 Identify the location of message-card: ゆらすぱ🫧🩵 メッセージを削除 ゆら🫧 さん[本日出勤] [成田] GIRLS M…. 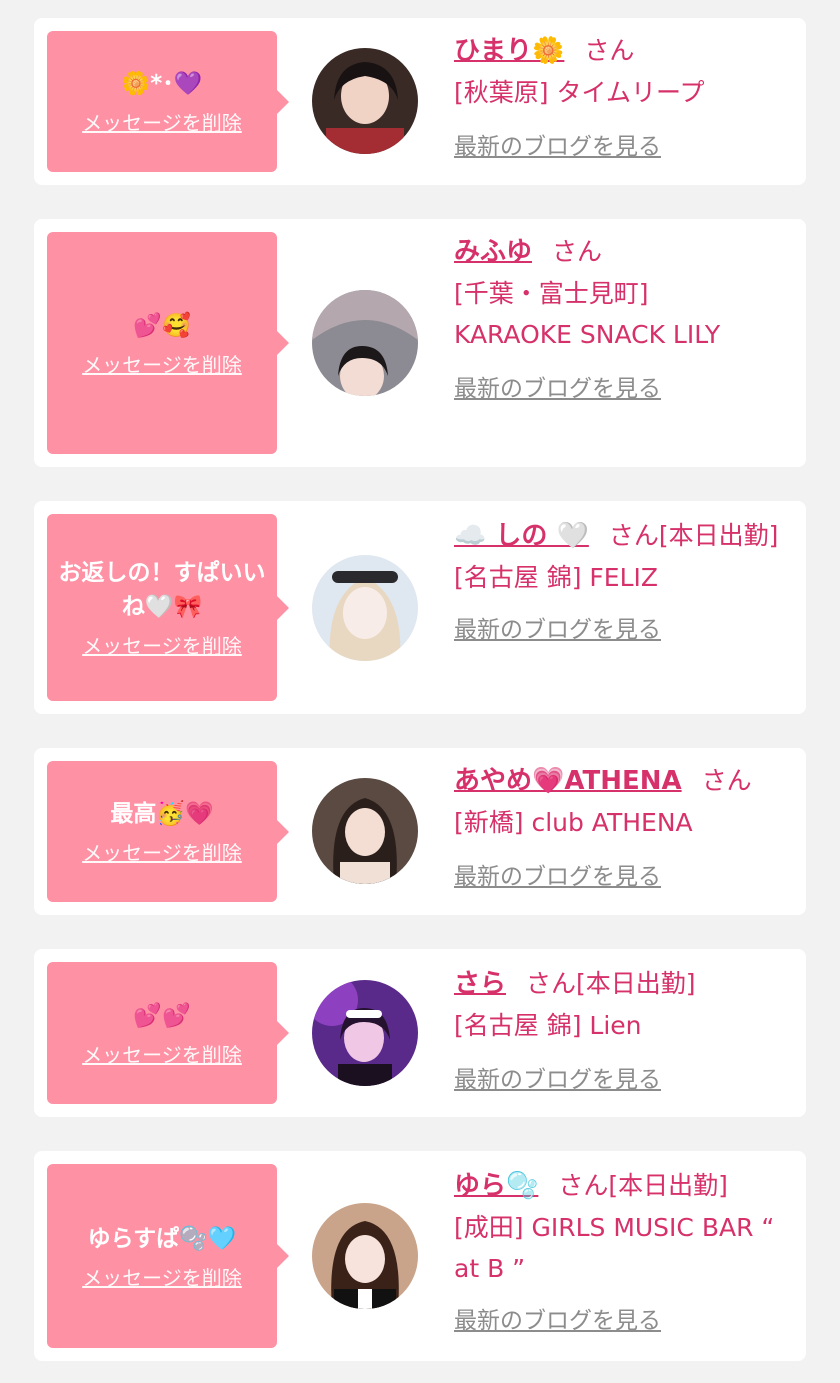
(420, 1256).